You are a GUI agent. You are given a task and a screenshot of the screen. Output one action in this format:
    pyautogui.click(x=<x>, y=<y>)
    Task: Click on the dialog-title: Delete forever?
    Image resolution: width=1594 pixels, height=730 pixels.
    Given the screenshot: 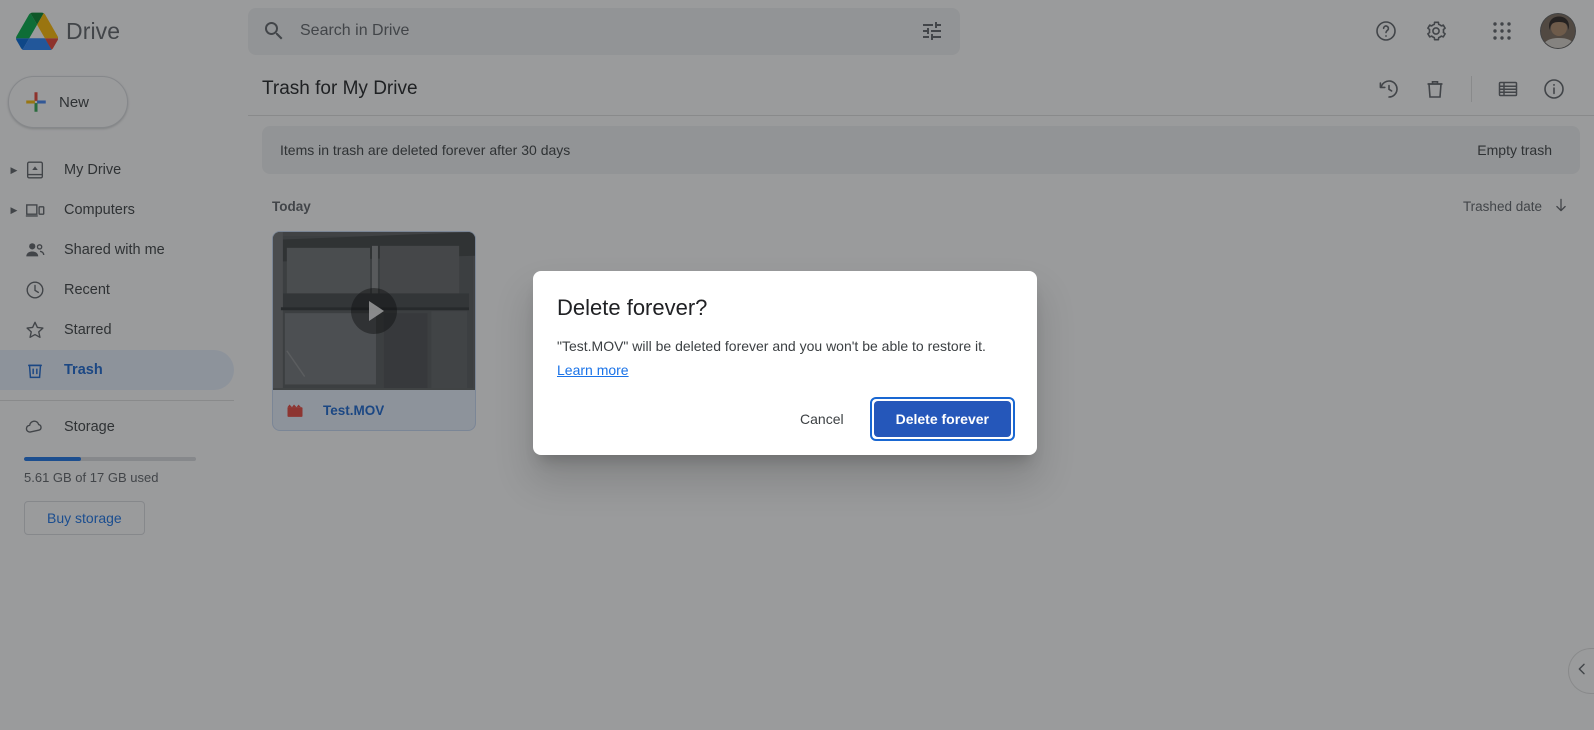 What is the action you would take?
    pyautogui.click(x=632, y=307)
    